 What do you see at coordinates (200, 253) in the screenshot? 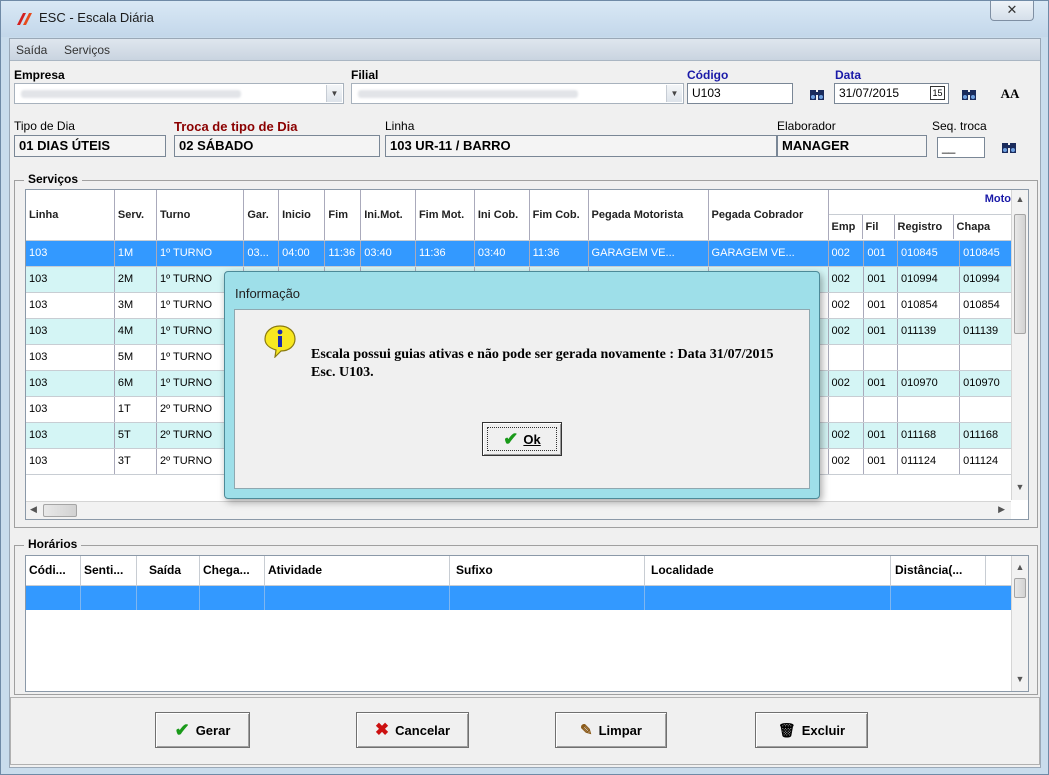
I see `table-cell: 1º TURNO` at bounding box center [200, 253].